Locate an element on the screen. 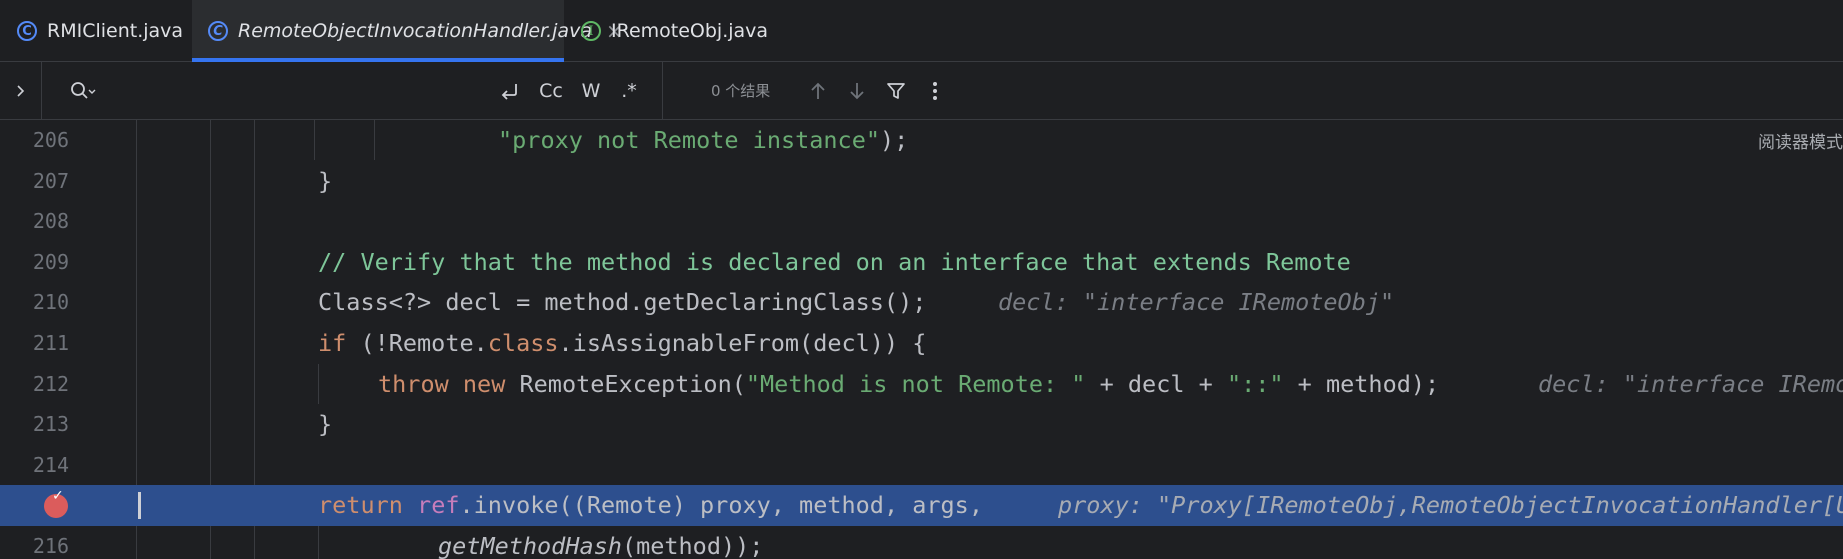 This screenshot has height=559, width=1843. line-number: 209 is located at coordinates (50, 261).